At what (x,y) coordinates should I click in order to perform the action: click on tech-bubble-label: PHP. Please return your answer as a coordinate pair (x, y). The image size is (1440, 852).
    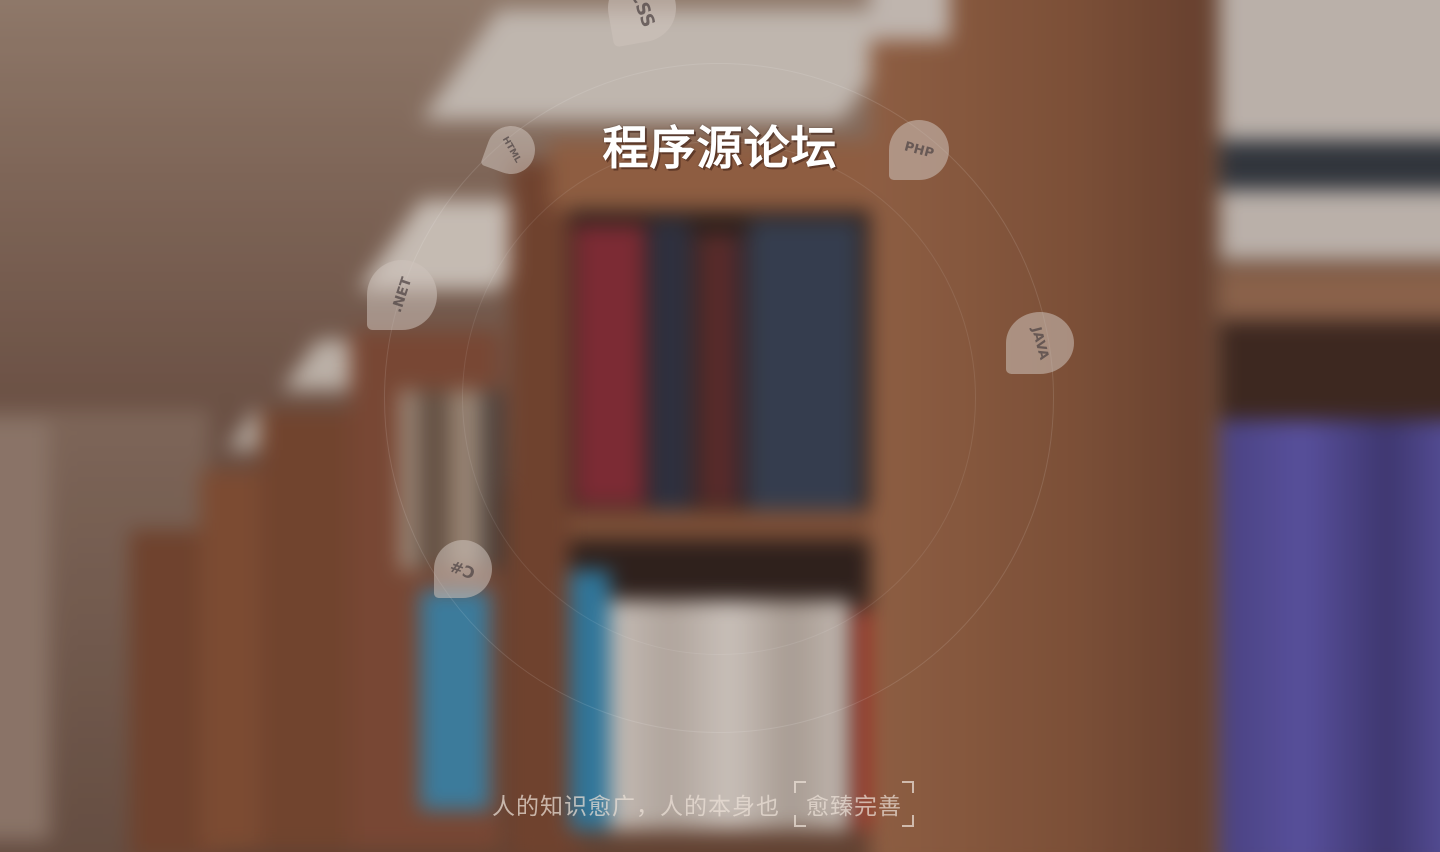
    Looking at the image, I should click on (919, 150).